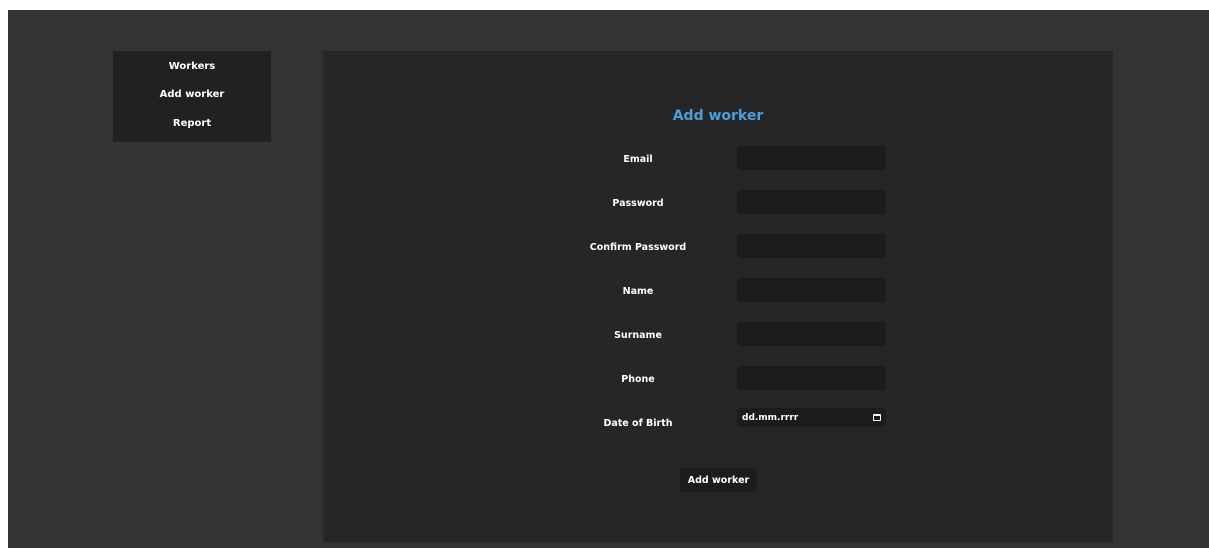 The image size is (1209, 548). Describe the element at coordinates (192, 99) in the screenshot. I see `sidebar-item-add-worker: Add worker` at that location.